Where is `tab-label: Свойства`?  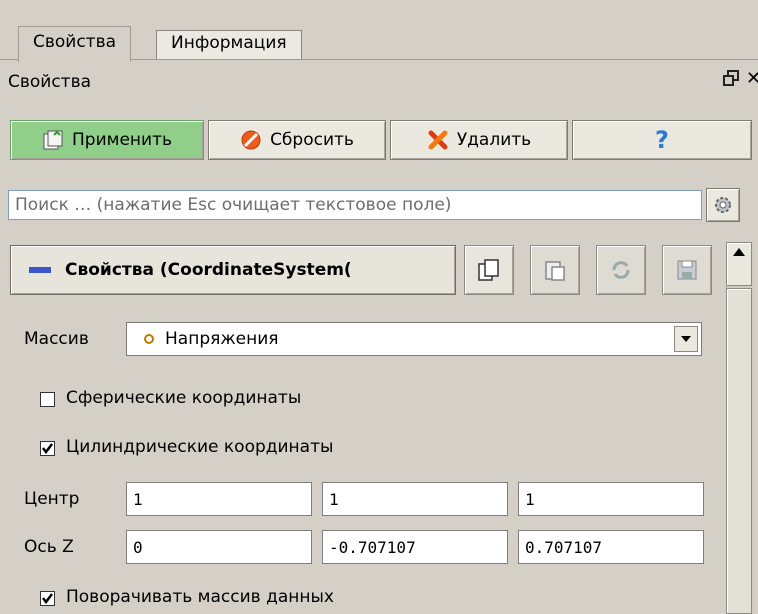 tab-label: Свойства is located at coordinates (75, 42).